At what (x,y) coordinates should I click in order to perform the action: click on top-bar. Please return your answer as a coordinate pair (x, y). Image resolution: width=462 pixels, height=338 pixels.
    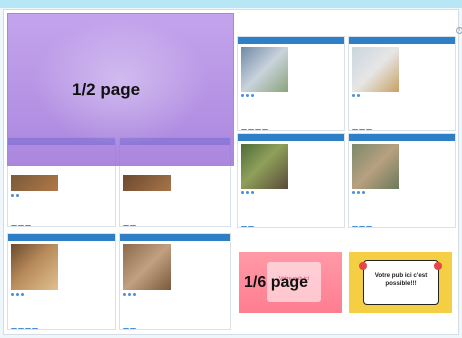
    Looking at the image, I should click on (231, 4).